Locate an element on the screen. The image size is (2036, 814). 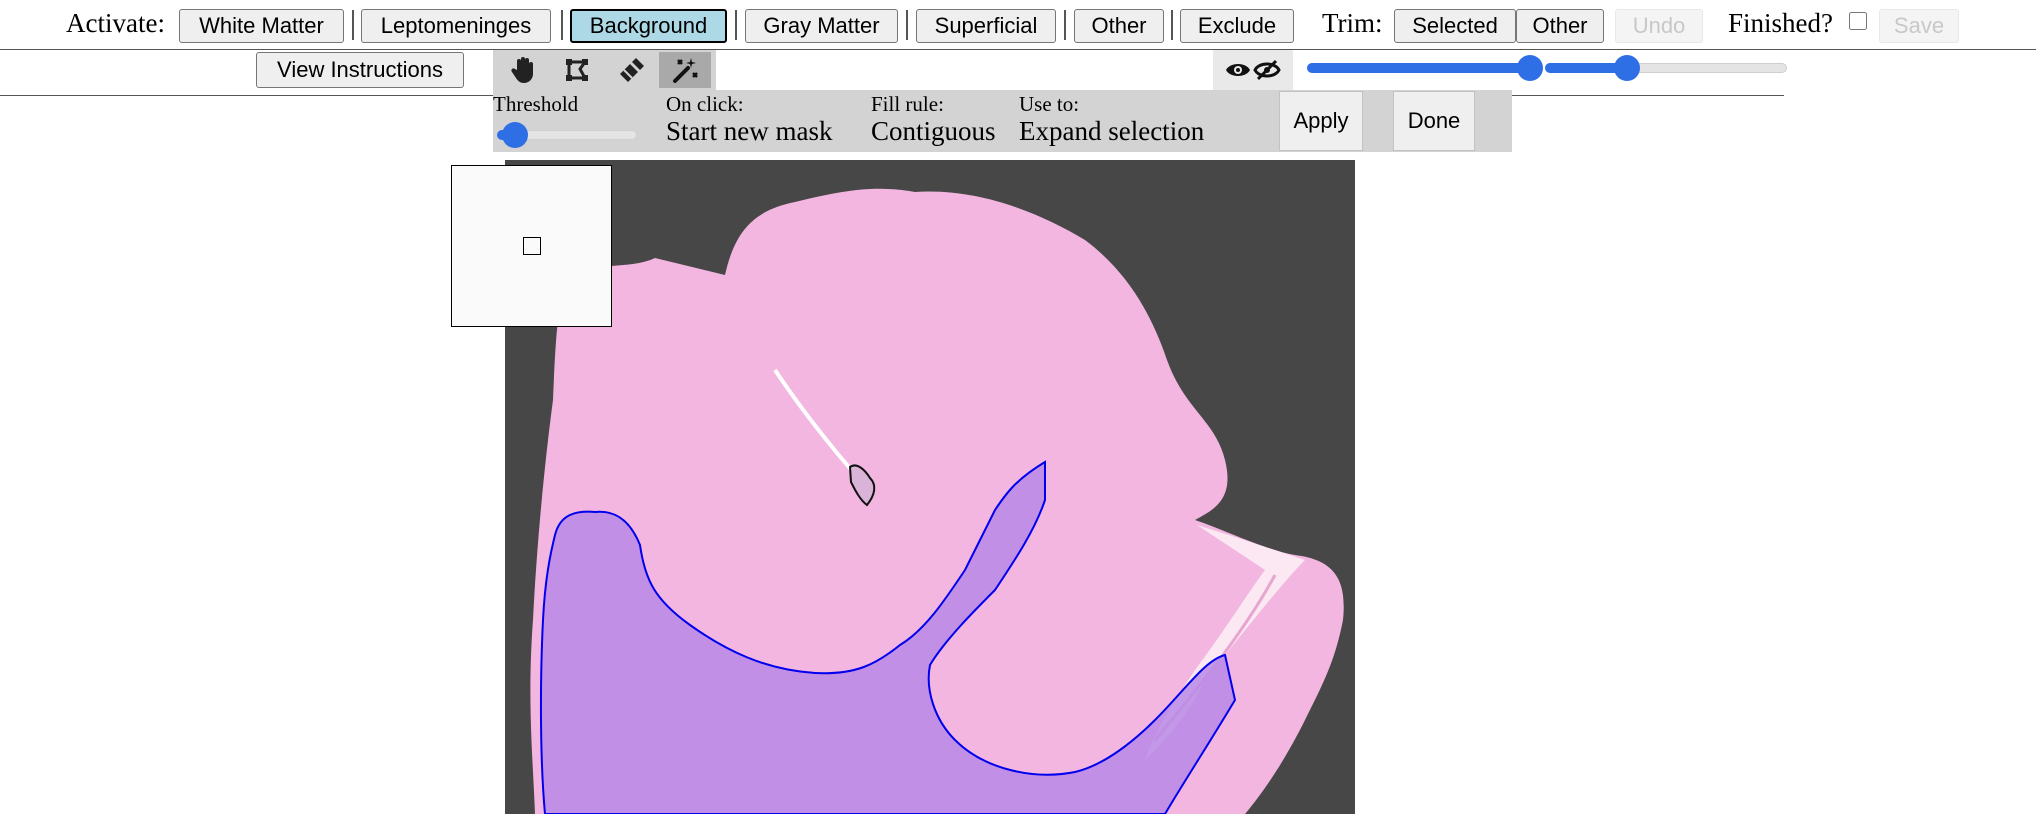
magic-wand-icon is located at coordinates (685, 70).